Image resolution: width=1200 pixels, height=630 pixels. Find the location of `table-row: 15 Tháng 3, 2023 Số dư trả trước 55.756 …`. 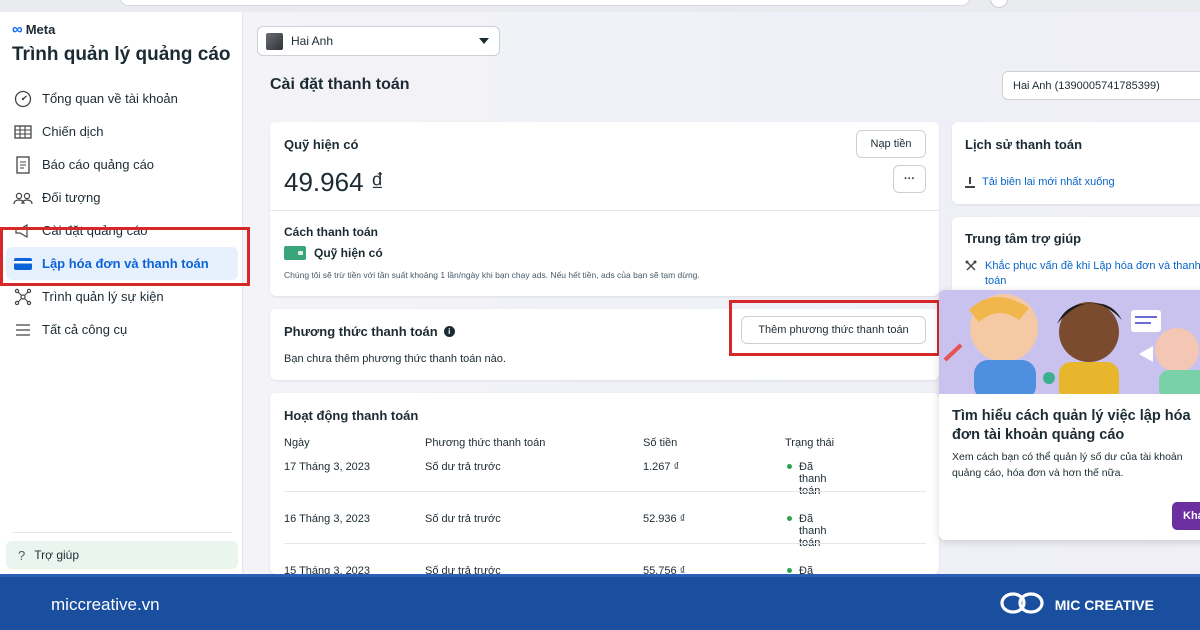

table-row: 15 Tháng 3, 2023 Số dư trả trước 55.756 … is located at coordinates (605, 569).